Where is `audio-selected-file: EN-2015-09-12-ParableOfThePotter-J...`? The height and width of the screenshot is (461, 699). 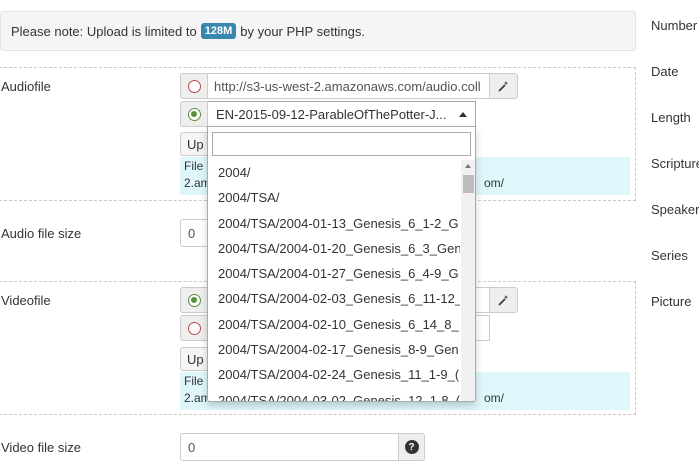
audio-selected-file: EN-2015-09-12-ParableOfThePotter-J... is located at coordinates (331, 114).